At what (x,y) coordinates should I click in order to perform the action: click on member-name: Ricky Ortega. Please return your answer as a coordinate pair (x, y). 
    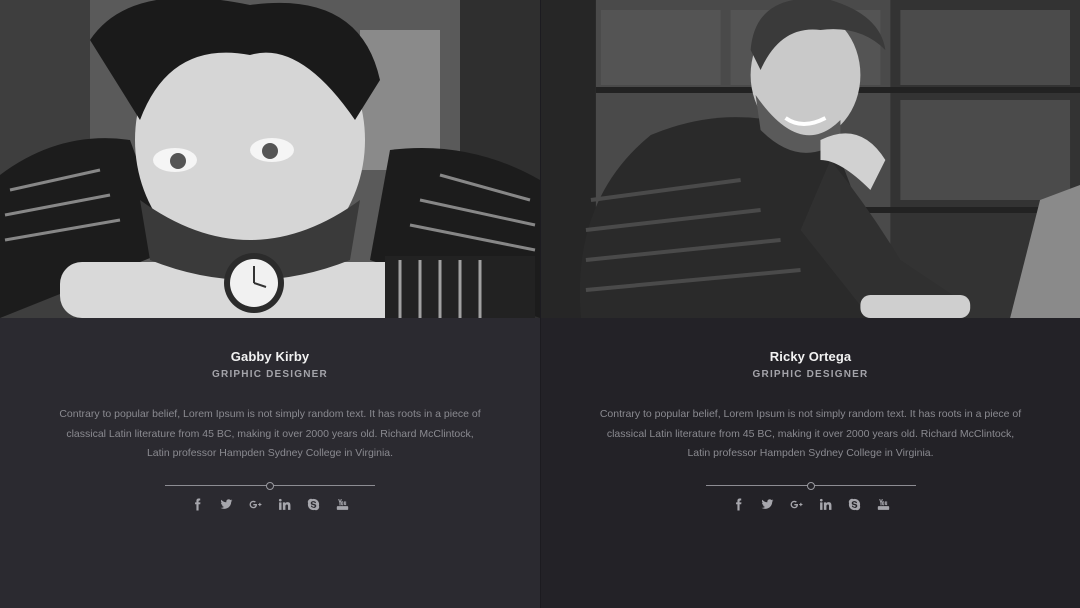
    Looking at the image, I should click on (810, 356).